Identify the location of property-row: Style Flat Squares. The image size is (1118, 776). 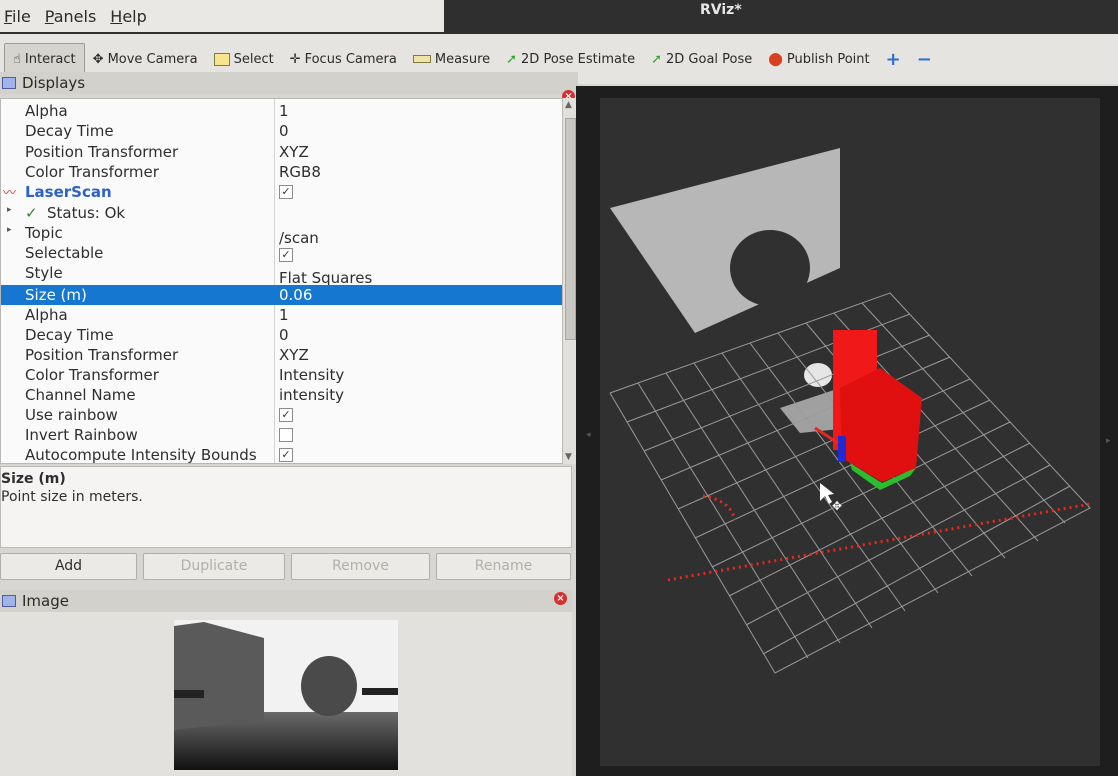
(282, 275).